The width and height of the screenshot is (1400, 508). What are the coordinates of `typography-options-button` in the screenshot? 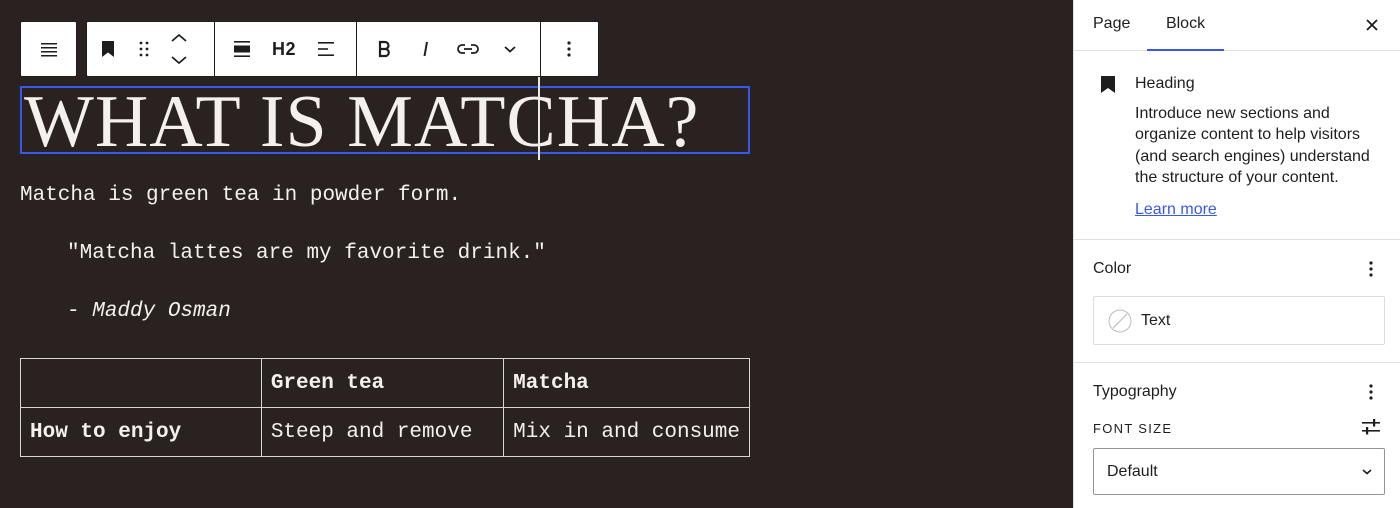 It's located at (1371, 392).